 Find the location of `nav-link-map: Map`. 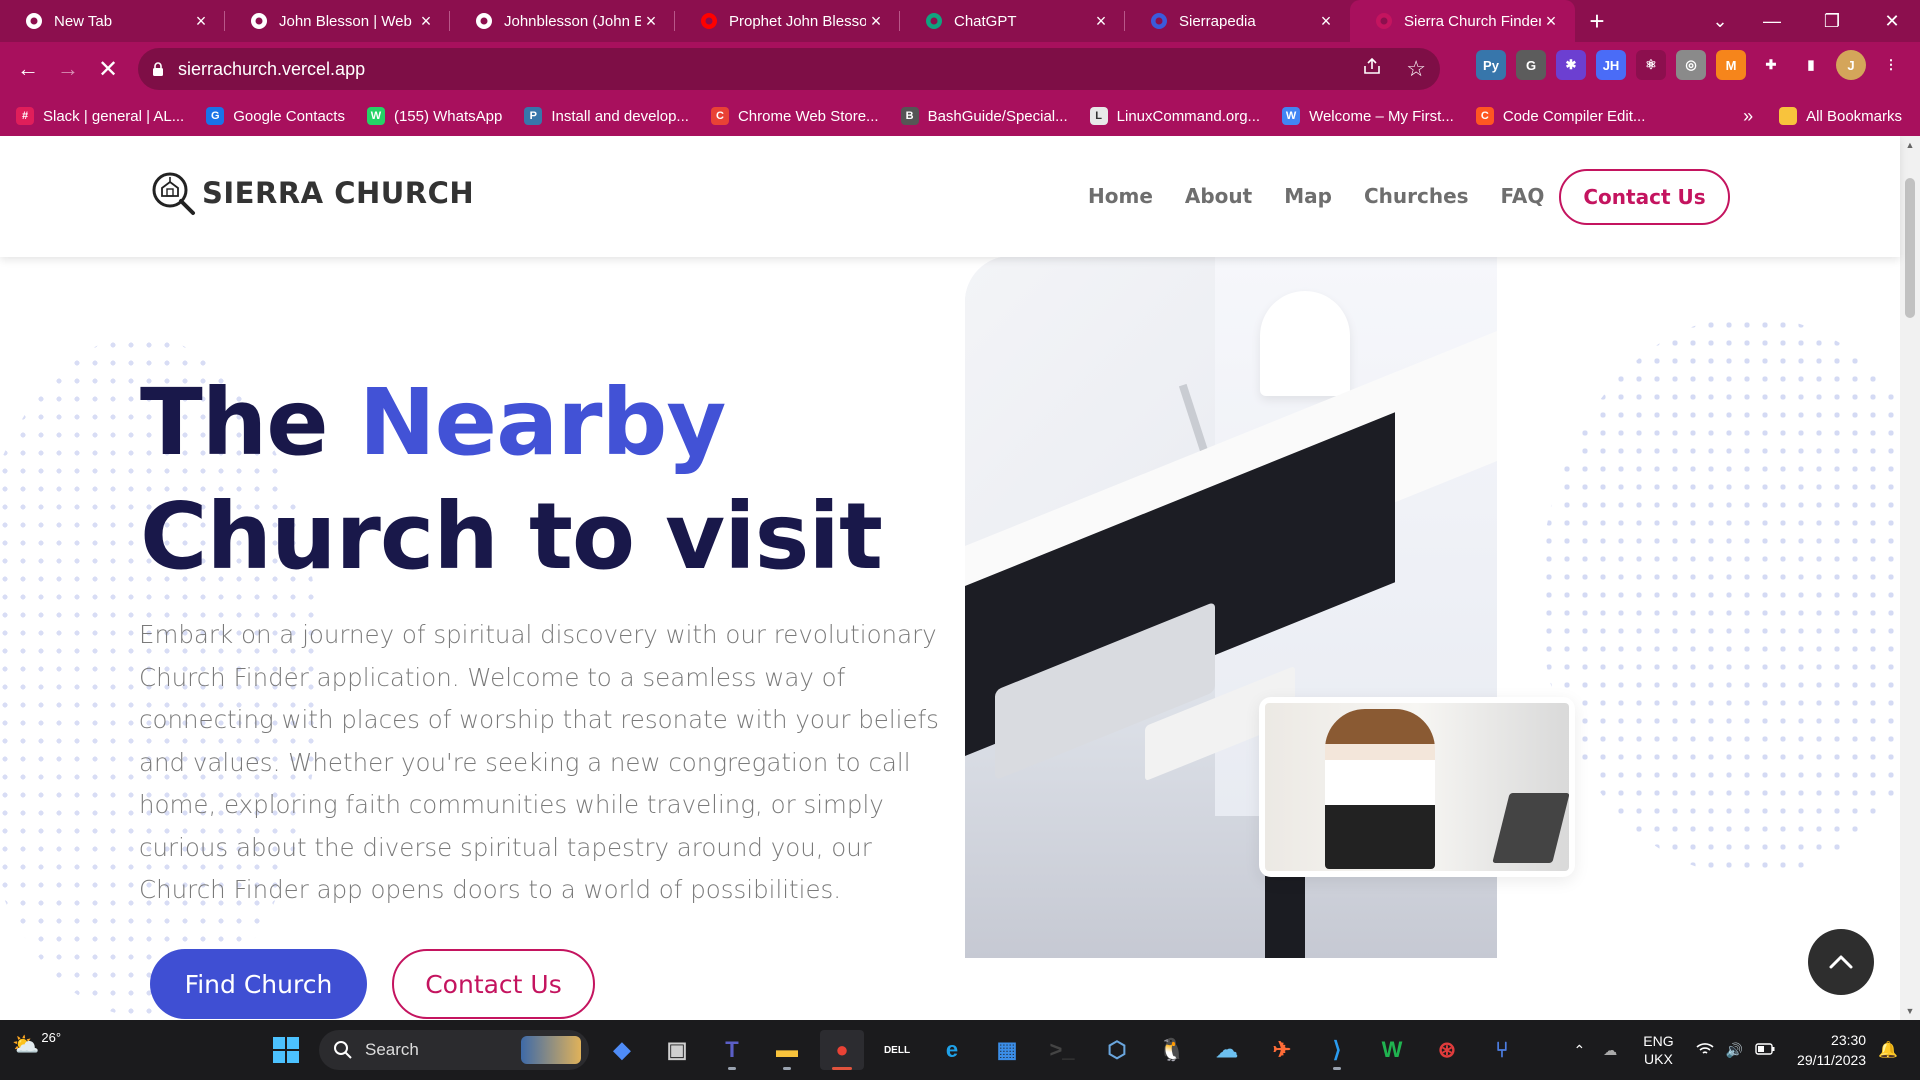

nav-link-map: Map is located at coordinates (1308, 196).